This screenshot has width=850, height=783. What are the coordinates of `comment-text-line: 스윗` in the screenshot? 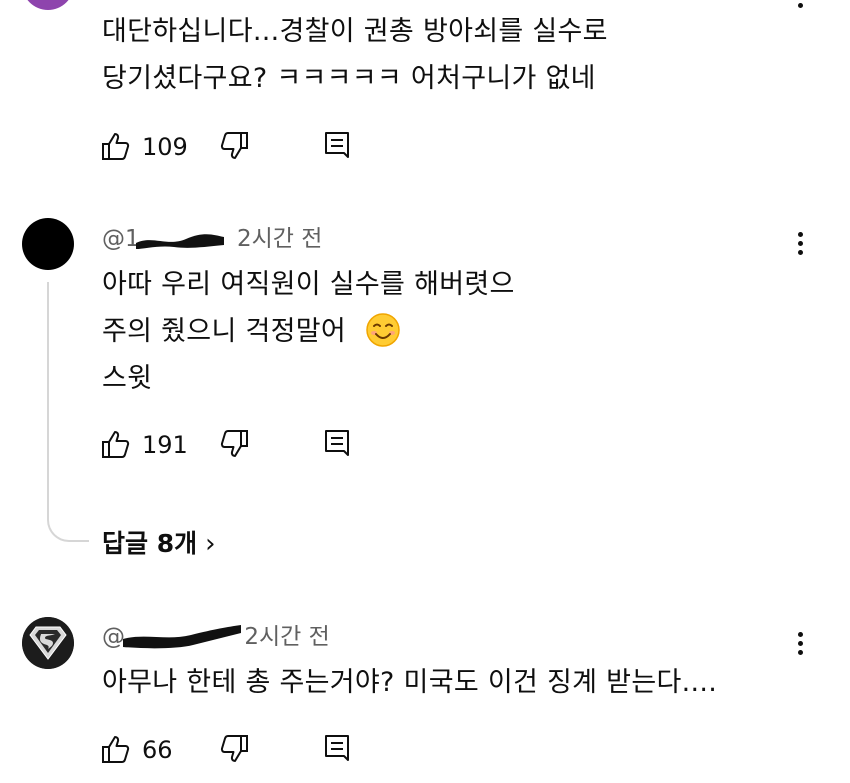 It's located at (127, 378).